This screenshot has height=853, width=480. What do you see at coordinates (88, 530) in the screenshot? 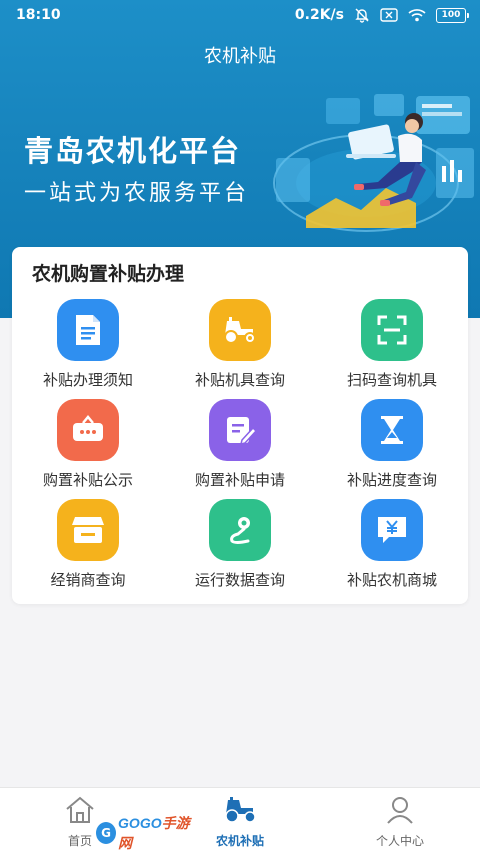
I see `store-icon` at bounding box center [88, 530].